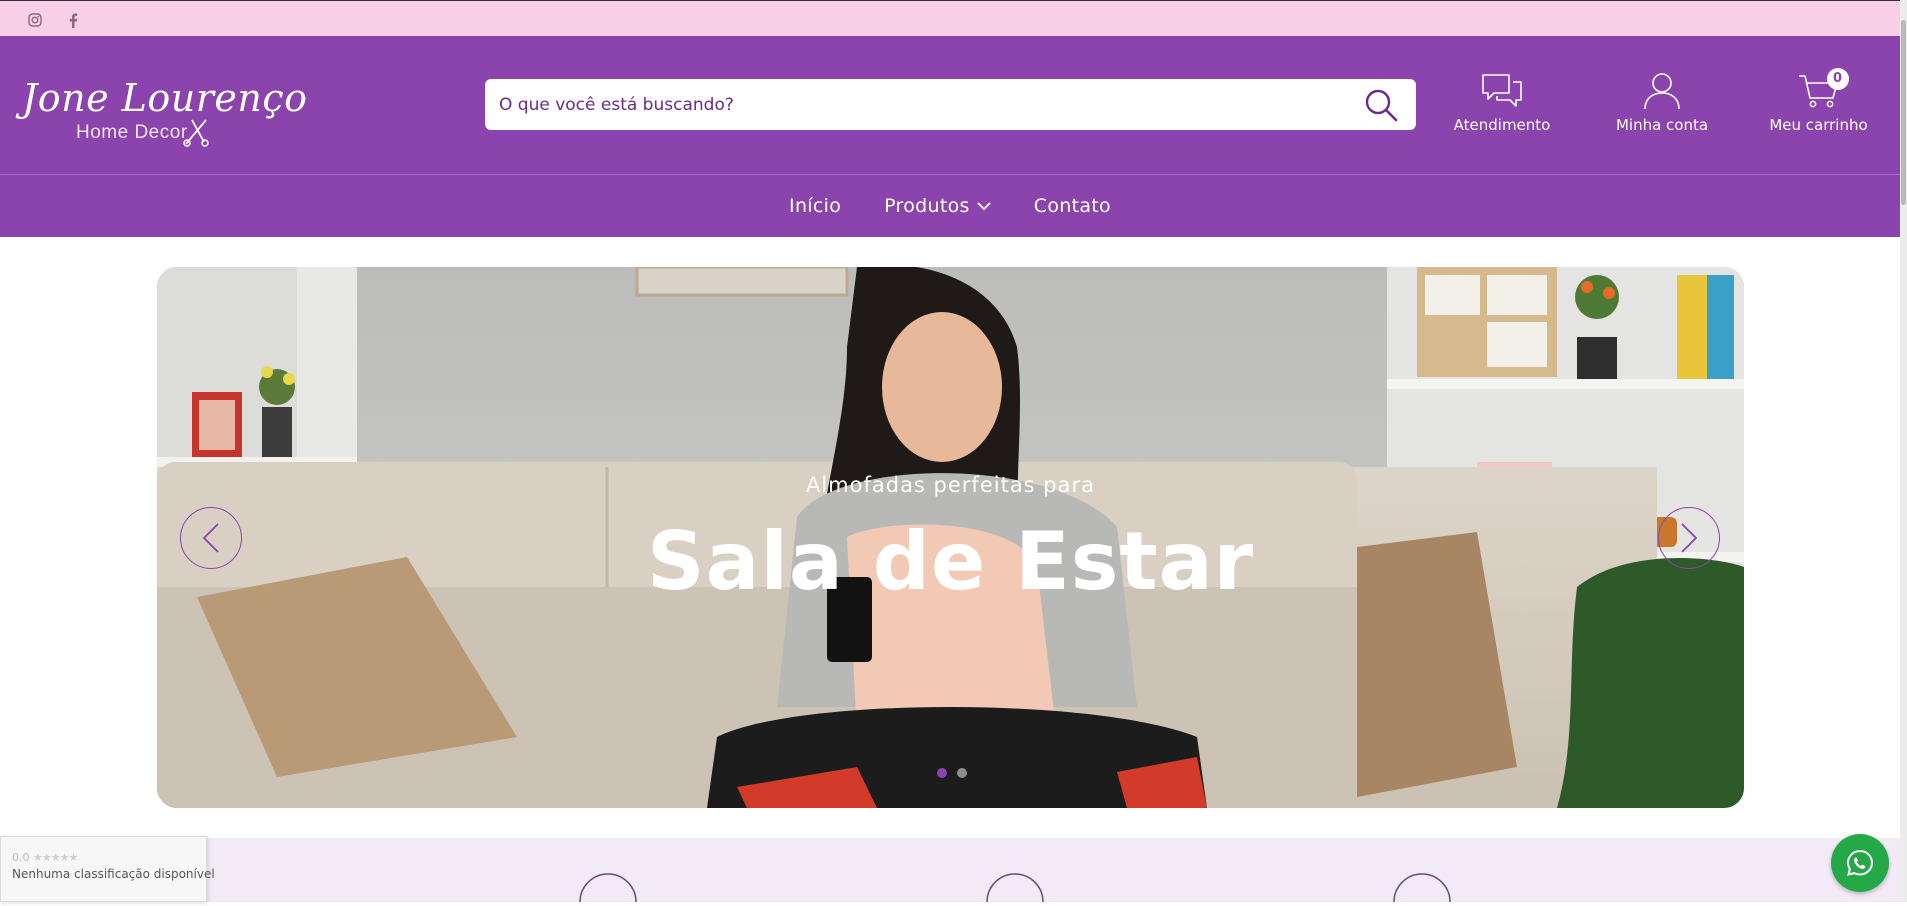 The image size is (1907, 906). What do you see at coordinates (35, 20) in the screenshot?
I see `instagram-icon` at bounding box center [35, 20].